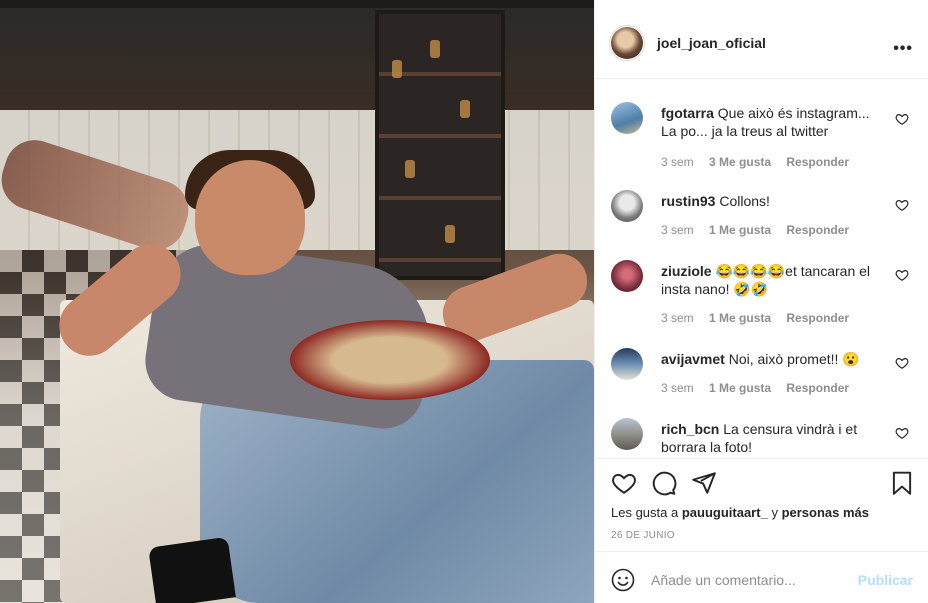  I want to click on post-username: joel_joan_oficial, so click(711, 43).